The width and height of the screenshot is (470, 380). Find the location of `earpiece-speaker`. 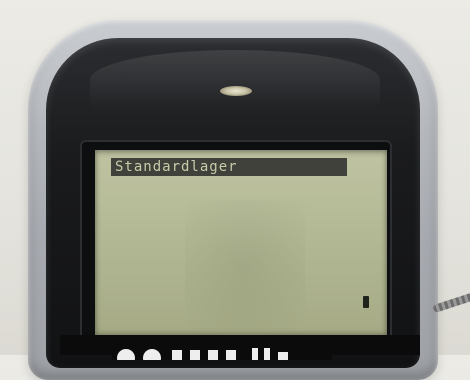

earpiece-speaker is located at coordinates (236, 91).